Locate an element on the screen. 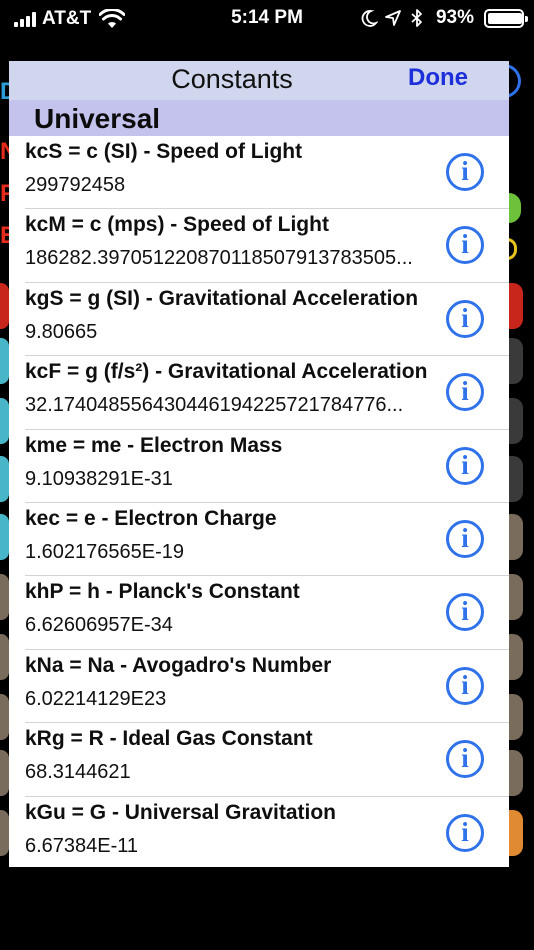  constant-title: kcM = c (mps) - Speed of Light is located at coordinates (177, 225).